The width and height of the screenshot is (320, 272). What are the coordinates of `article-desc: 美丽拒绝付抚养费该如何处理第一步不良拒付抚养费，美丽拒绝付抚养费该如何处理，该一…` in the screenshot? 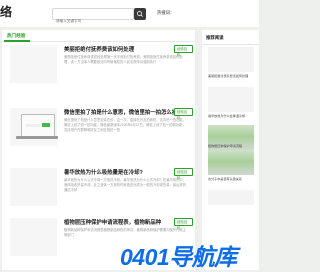 It's located at (123, 60).